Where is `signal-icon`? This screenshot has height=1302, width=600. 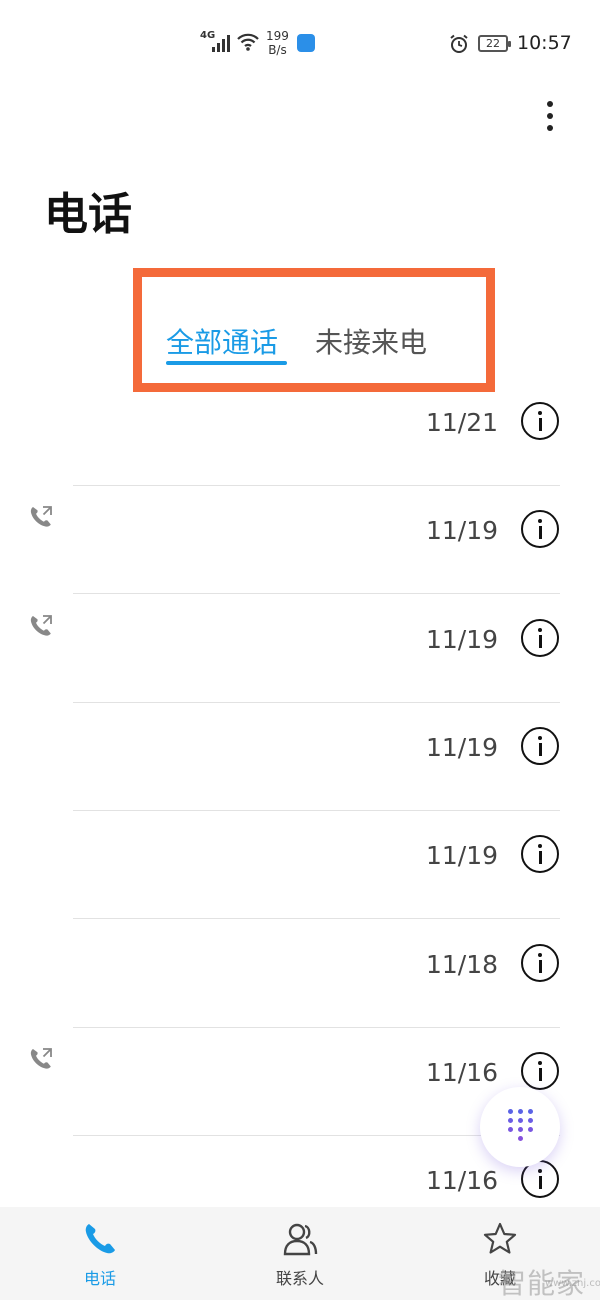 signal-icon is located at coordinates (221, 43).